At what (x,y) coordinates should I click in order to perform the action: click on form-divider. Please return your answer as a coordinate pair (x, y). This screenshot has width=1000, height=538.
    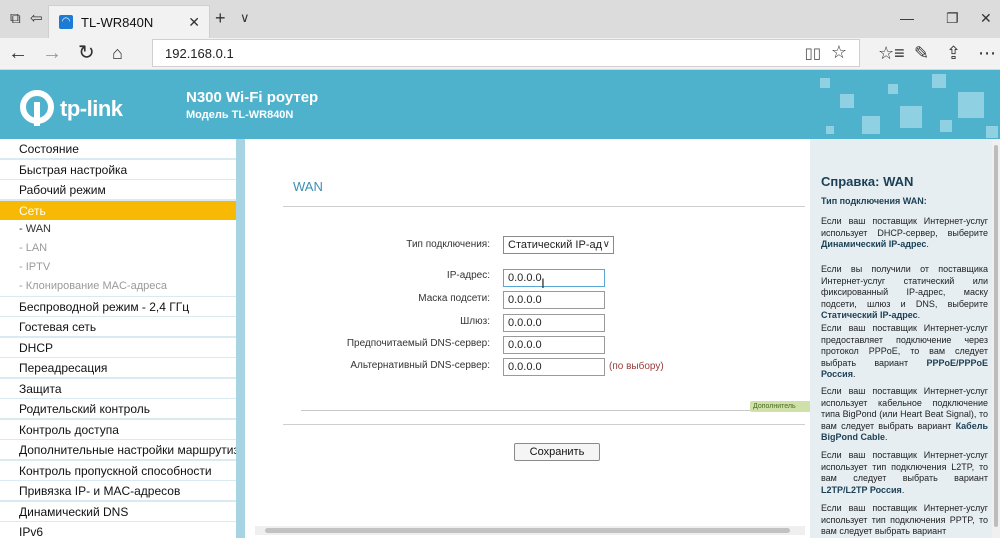
    Looking at the image, I should click on (544, 424).